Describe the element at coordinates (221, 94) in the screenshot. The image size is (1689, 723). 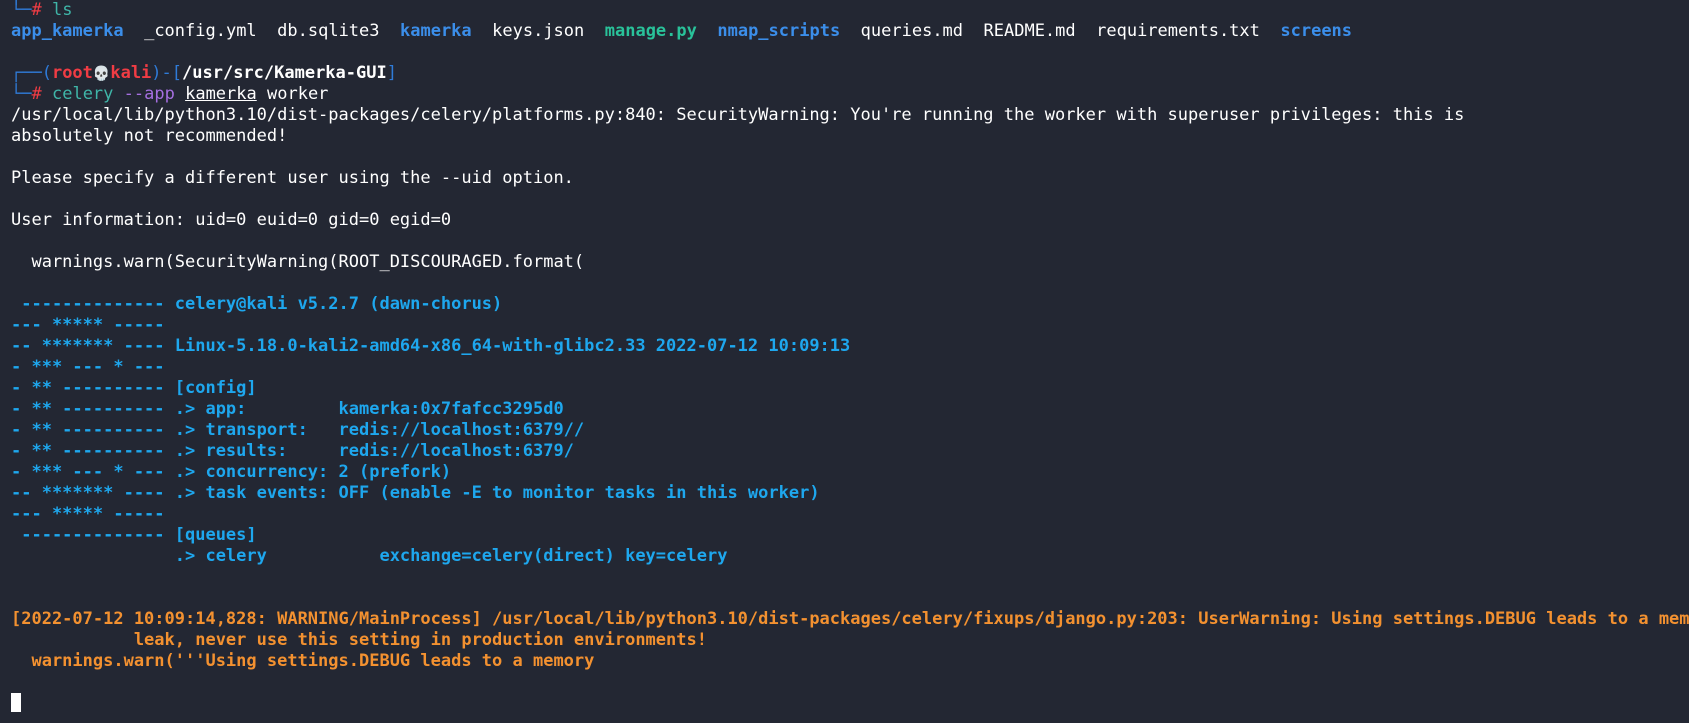
I see `cmd-app: kamerka` at that location.